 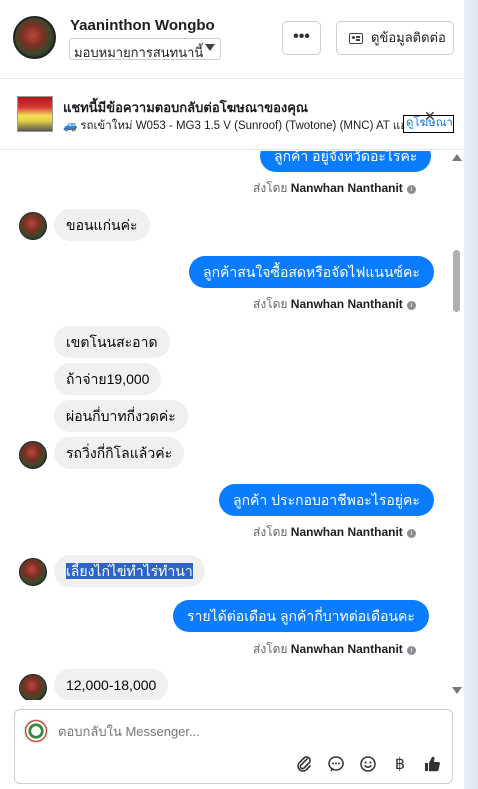 I want to click on message-bubble-incoming: ผ่อนกี่บาทกี่งวดค่ะ, so click(x=121, y=416).